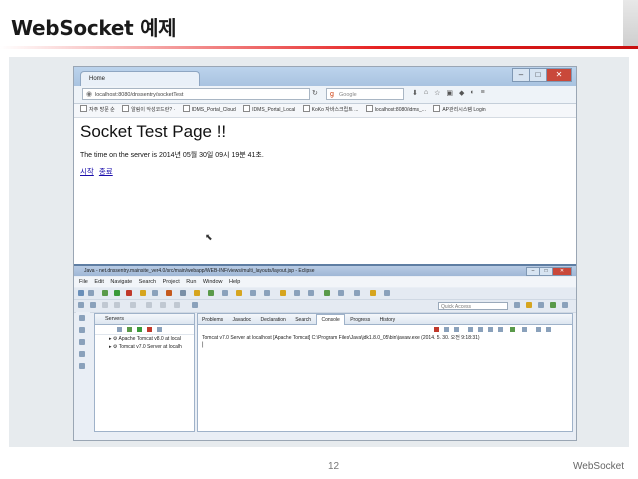 The width and height of the screenshot is (638, 479). What do you see at coordinates (144, 347) in the screenshot?
I see `server-row-tomcat7: ▸ ⚙ Tomcat v7.0 Server at localh` at bounding box center [144, 347].